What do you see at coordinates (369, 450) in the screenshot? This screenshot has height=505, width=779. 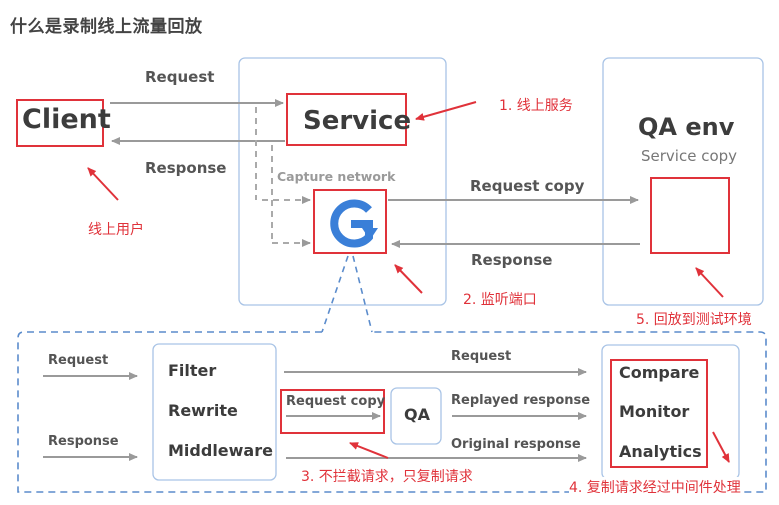 I see `annotation-arrow-request-copy` at bounding box center [369, 450].